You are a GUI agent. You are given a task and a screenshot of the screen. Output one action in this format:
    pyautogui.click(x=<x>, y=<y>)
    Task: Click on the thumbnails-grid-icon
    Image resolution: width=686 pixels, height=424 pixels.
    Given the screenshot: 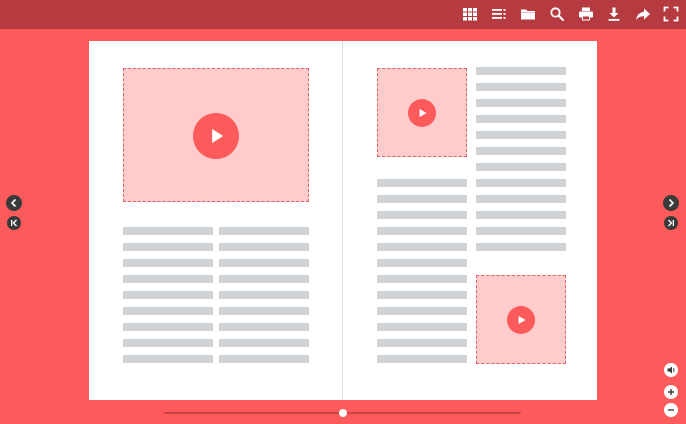 What is the action you would take?
    pyautogui.click(x=470, y=14)
    